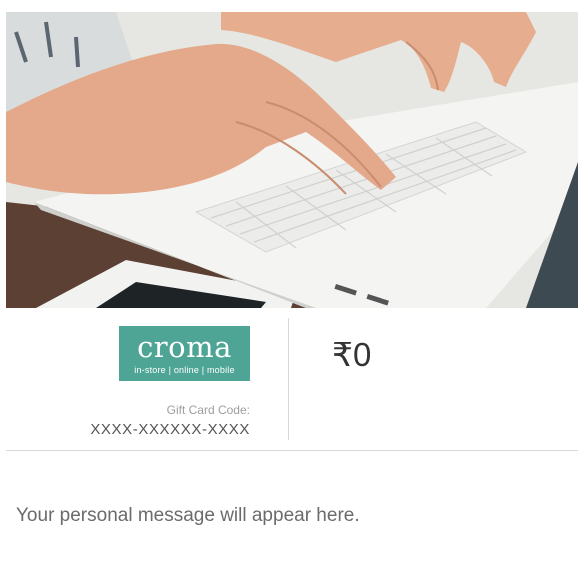 The height and width of the screenshot is (568, 580). I want to click on logo-tagline: in-store | online | mobile, so click(184, 370).